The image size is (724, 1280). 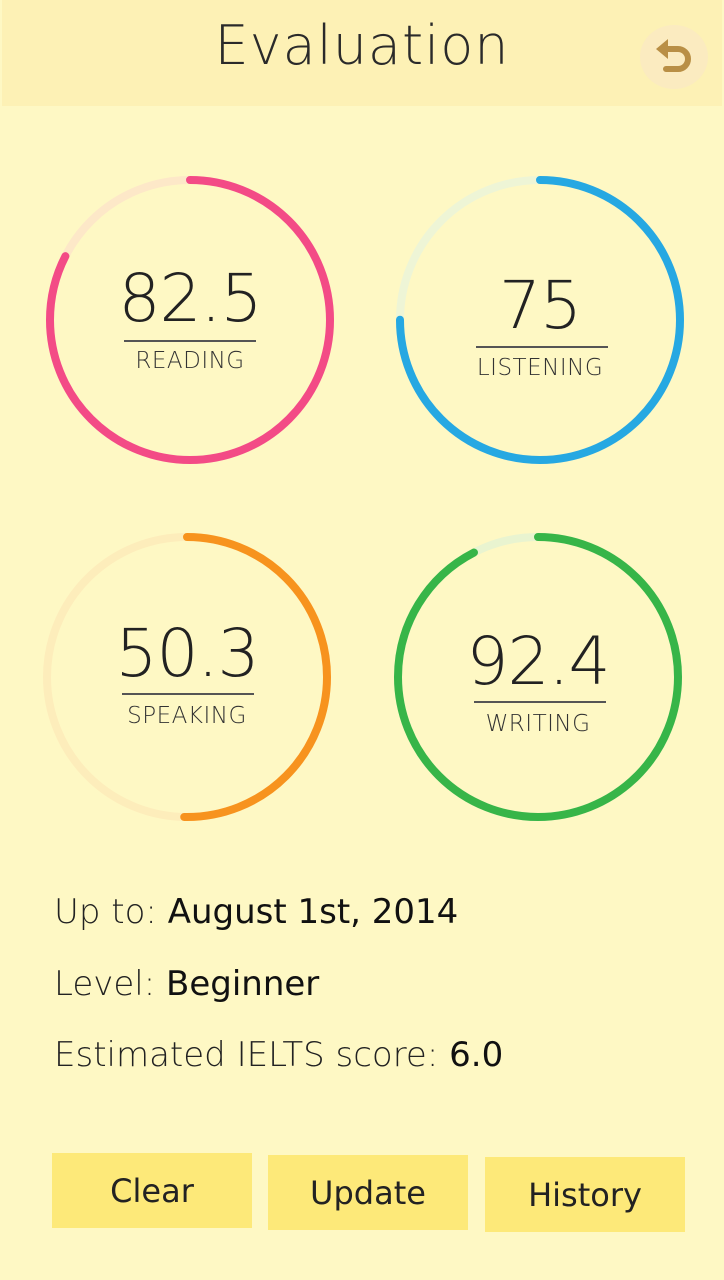 I want to click on speaking-score: 50.3, so click(x=187, y=653).